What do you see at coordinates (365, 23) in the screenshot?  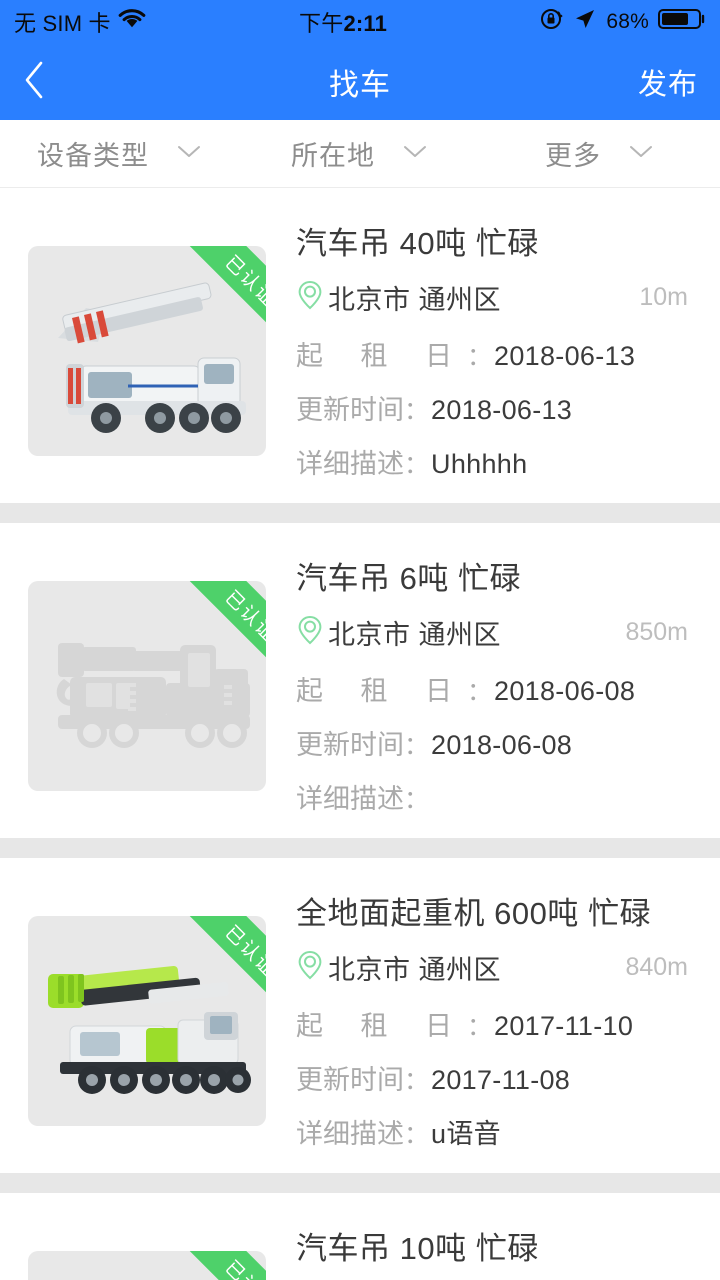 I see `clock-time: 2:11` at bounding box center [365, 23].